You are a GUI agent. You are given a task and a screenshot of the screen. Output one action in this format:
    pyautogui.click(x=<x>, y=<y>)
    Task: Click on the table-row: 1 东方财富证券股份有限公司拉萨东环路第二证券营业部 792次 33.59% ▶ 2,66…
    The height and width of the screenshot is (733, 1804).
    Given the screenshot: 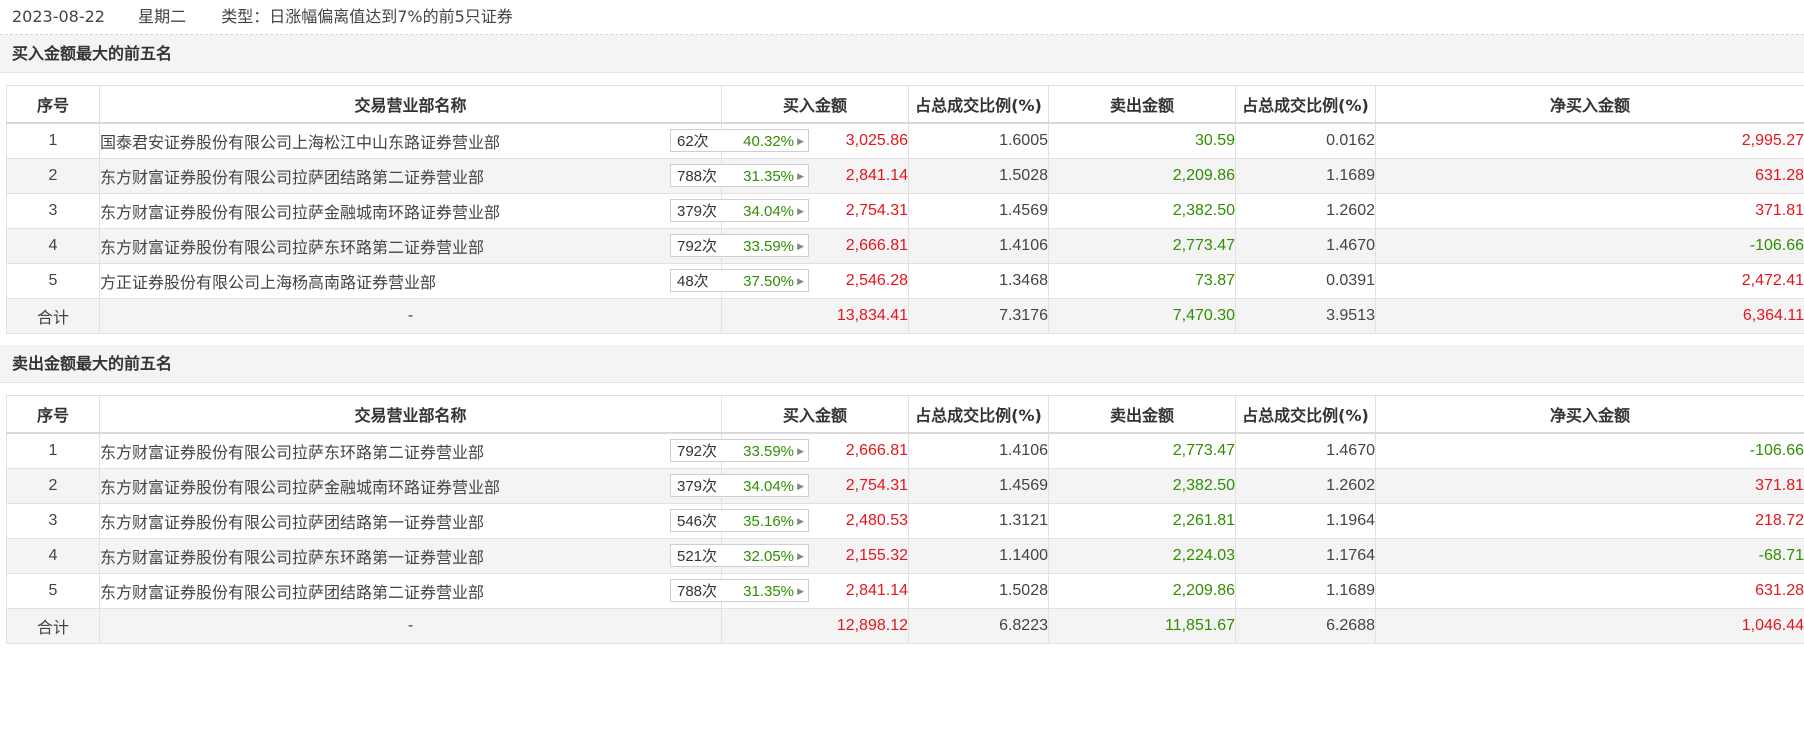 What is the action you would take?
    pyautogui.click(x=905, y=450)
    